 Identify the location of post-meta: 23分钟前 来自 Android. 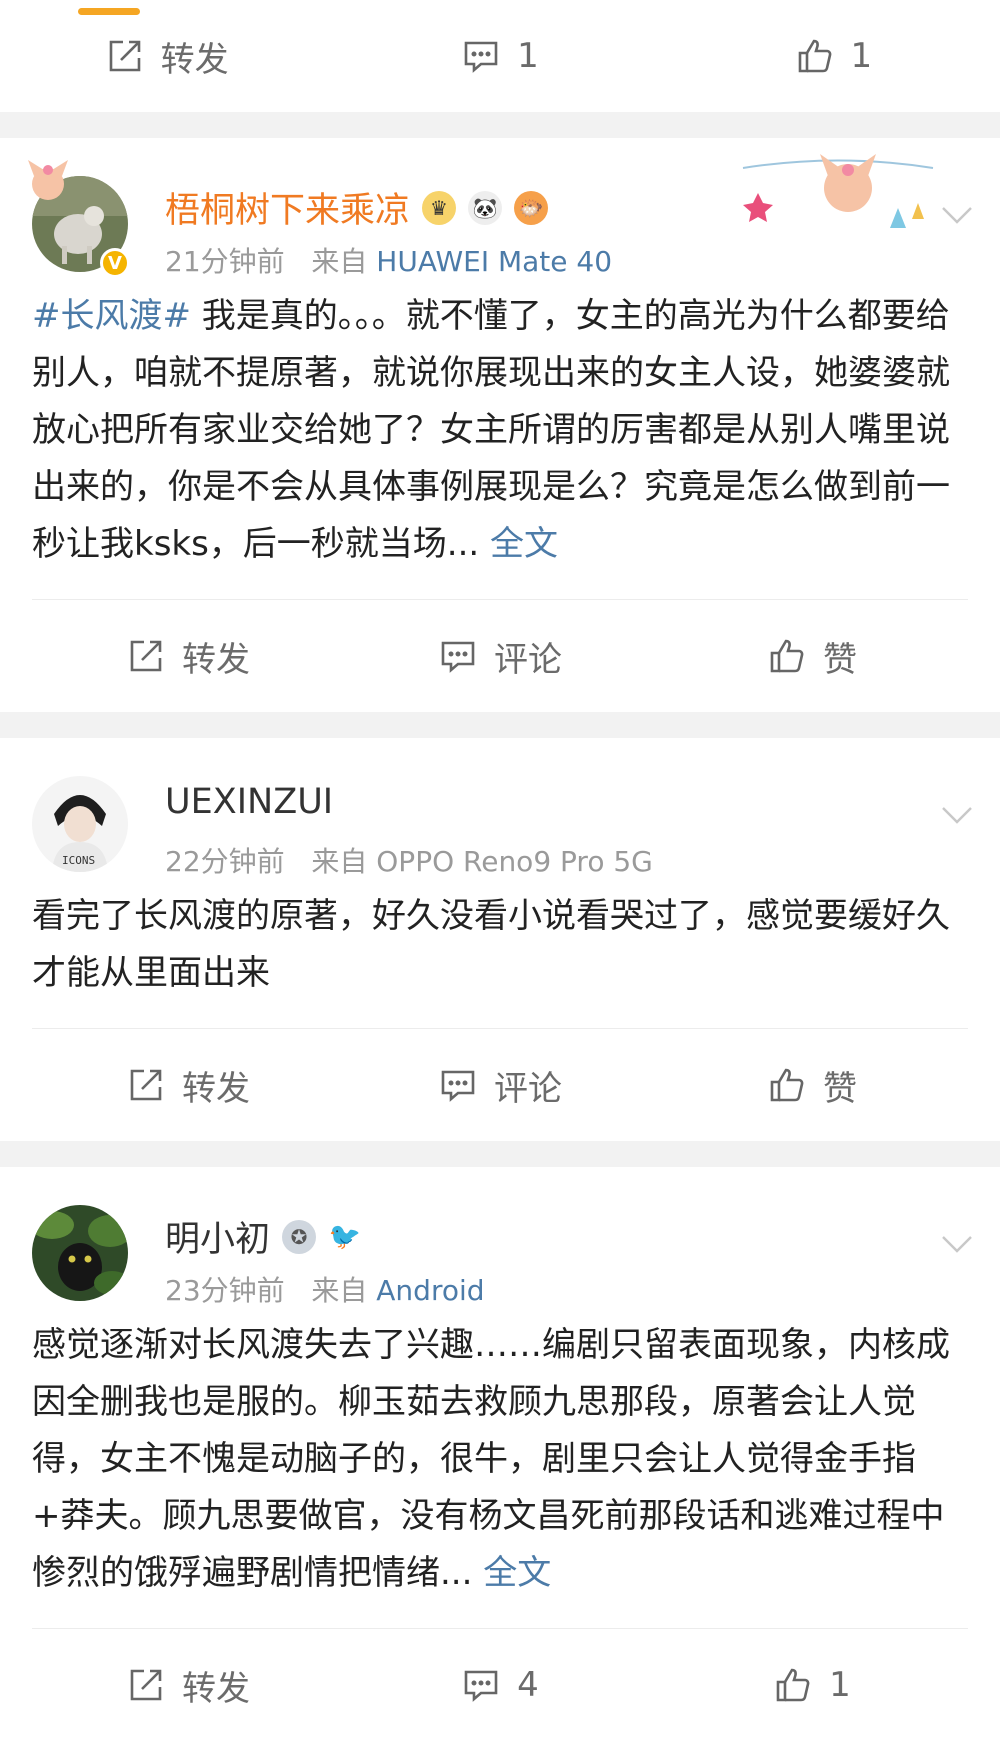
(325, 1290).